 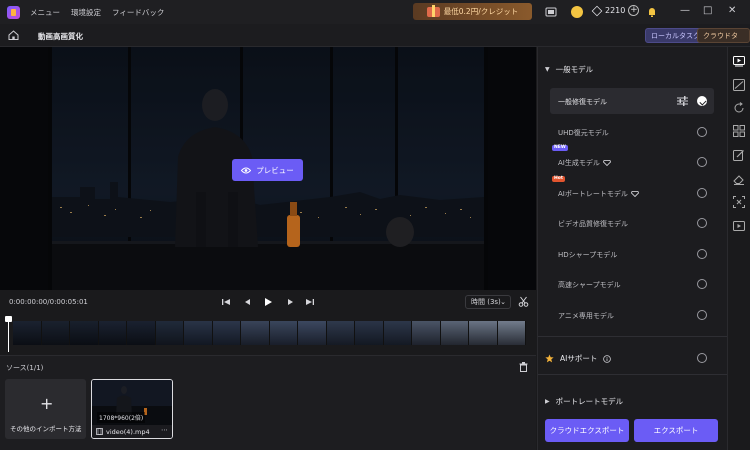 What do you see at coordinates (634, 10) in the screenshot?
I see `add-credits-button: +` at bounding box center [634, 10].